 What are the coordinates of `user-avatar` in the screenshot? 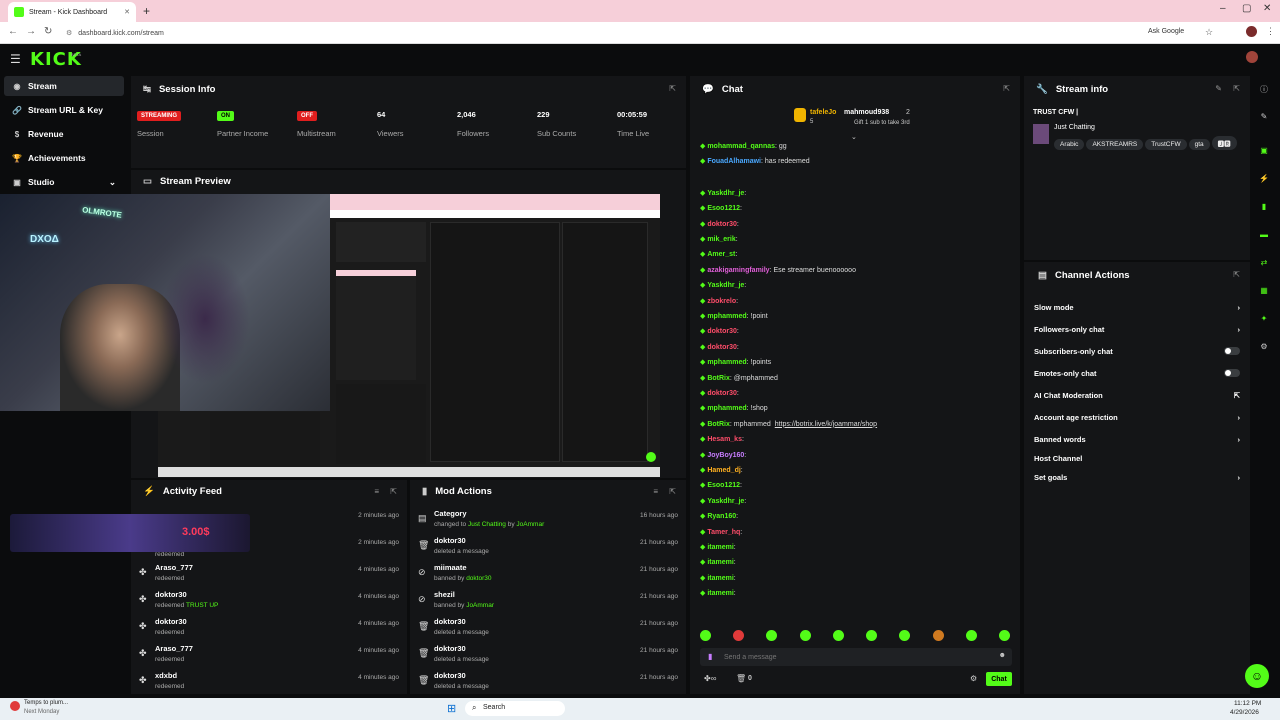 It's located at (1252, 57).